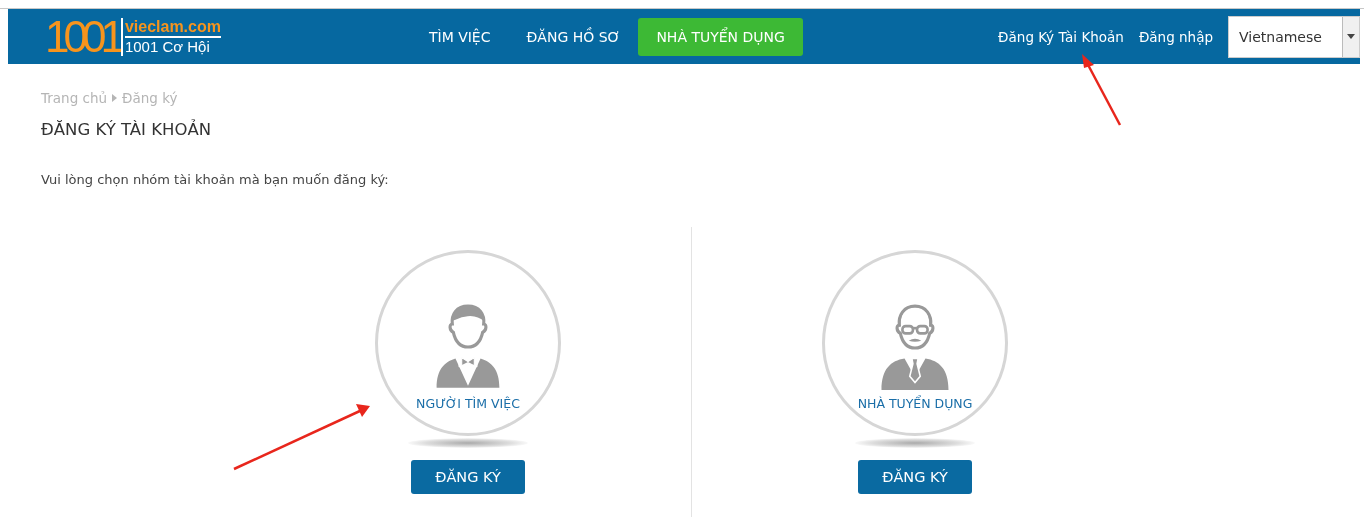  Describe the element at coordinates (1175, 36) in the screenshot. I see `header-link: Đăng nhập` at that location.